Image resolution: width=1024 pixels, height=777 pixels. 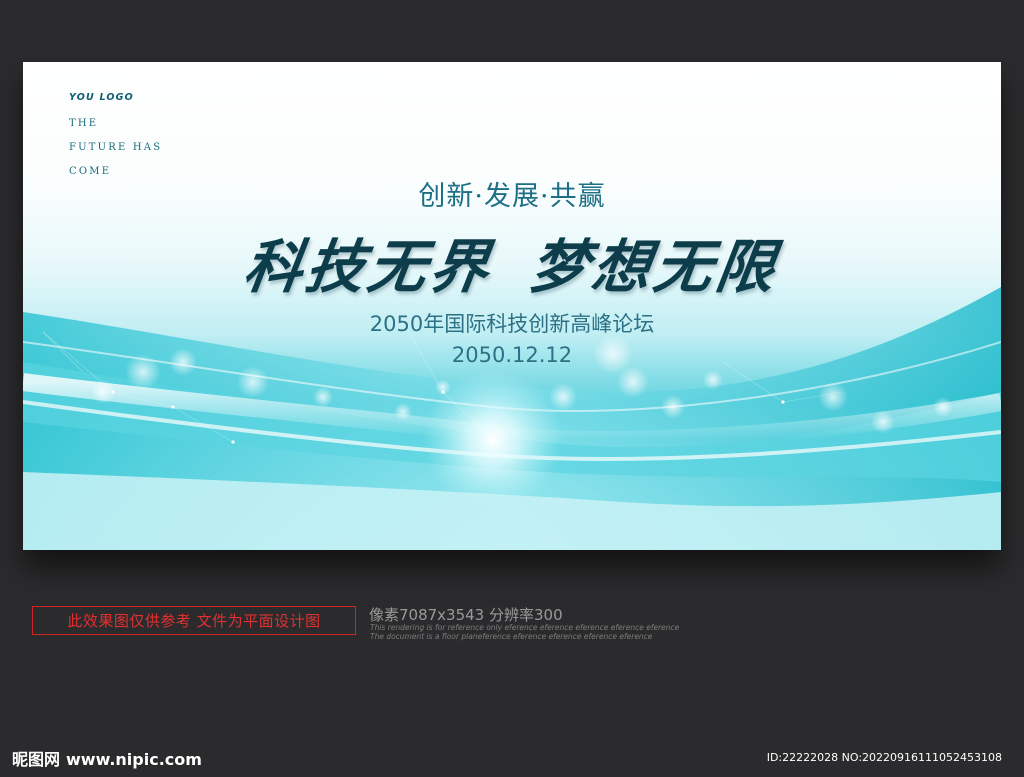 What do you see at coordinates (654, 267) in the screenshot?
I see `headline-right: 梦想无限` at bounding box center [654, 267].